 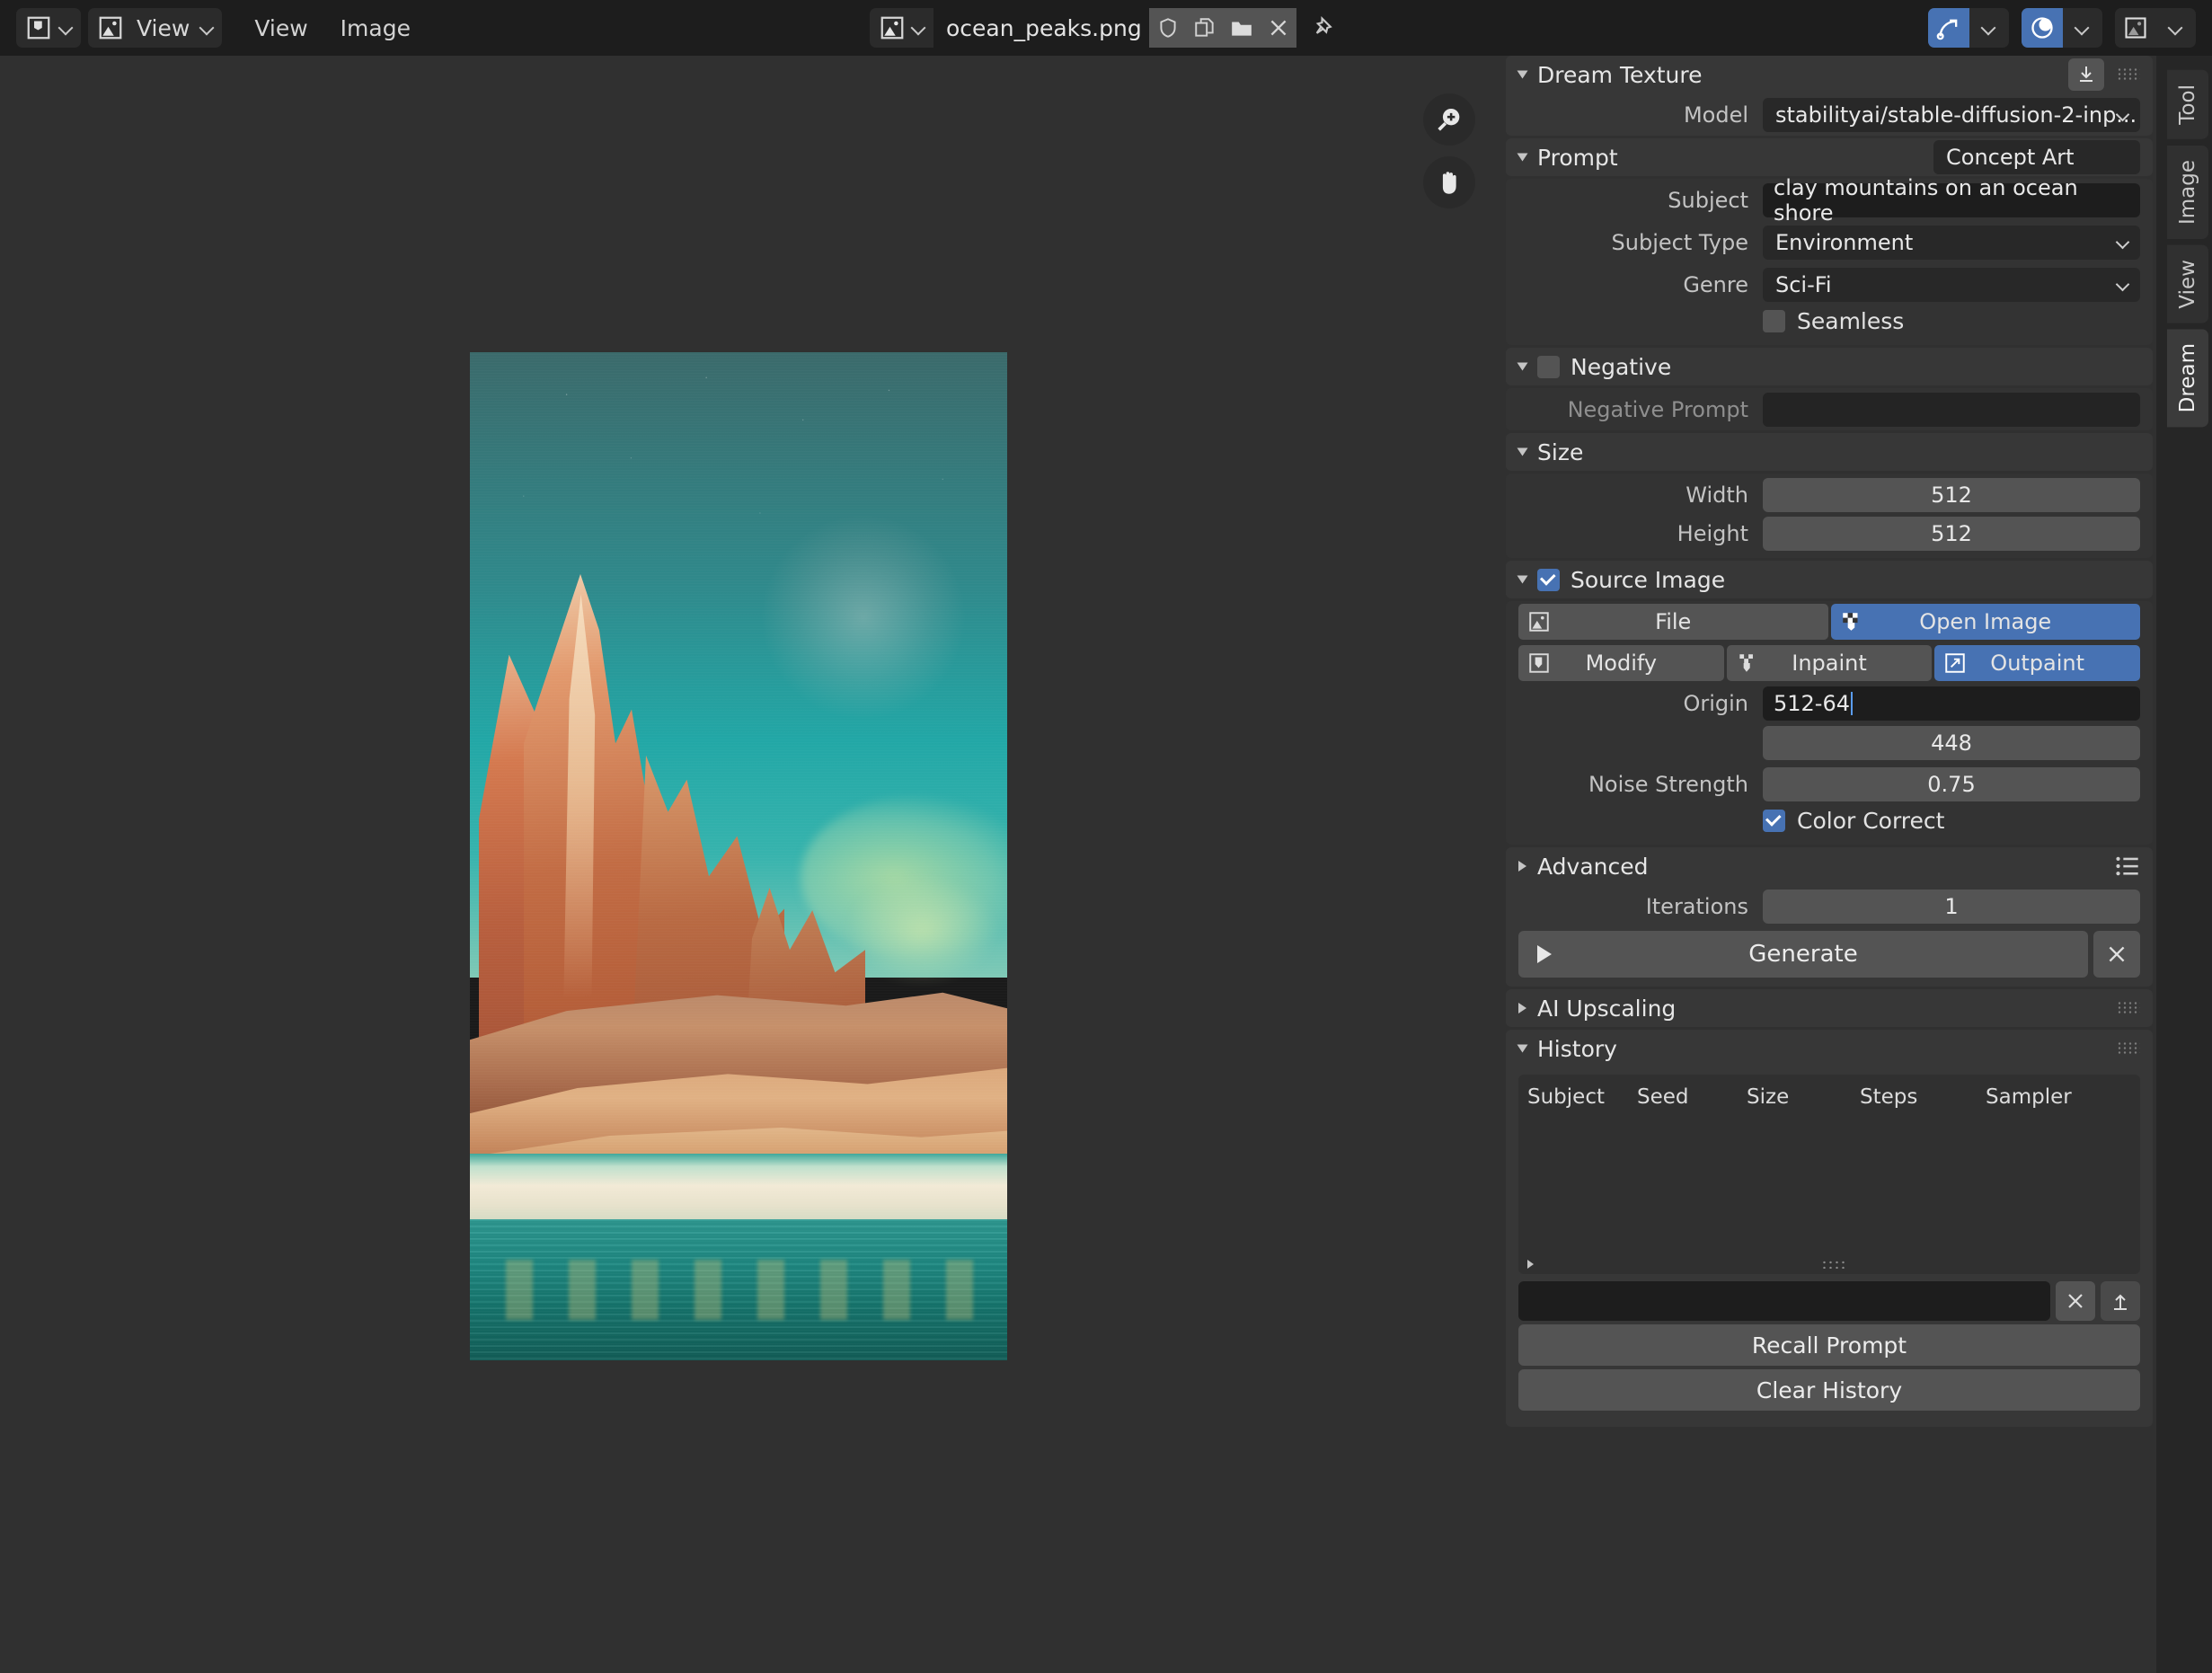 What do you see at coordinates (1715, 284) in the screenshot?
I see `genre-label: Genre` at bounding box center [1715, 284].